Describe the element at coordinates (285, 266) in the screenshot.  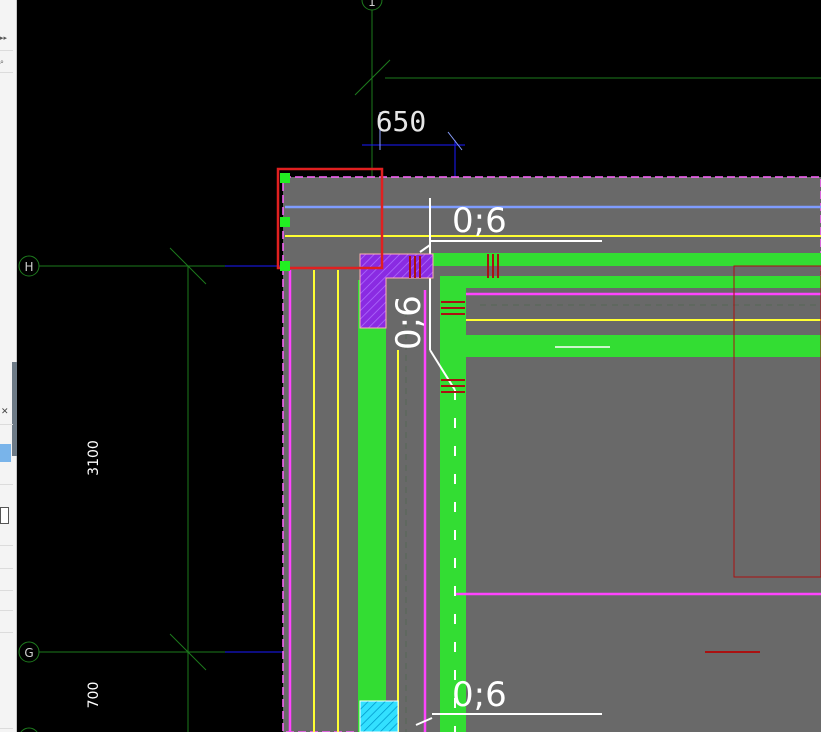
I see `grip-bottom` at that location.